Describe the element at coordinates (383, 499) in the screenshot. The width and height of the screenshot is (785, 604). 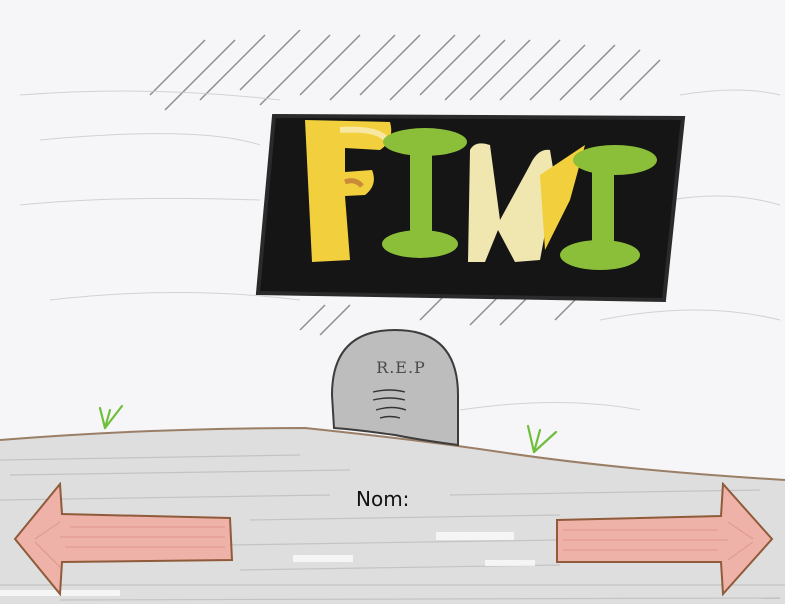
I see `name-label: Nom:` at that location.